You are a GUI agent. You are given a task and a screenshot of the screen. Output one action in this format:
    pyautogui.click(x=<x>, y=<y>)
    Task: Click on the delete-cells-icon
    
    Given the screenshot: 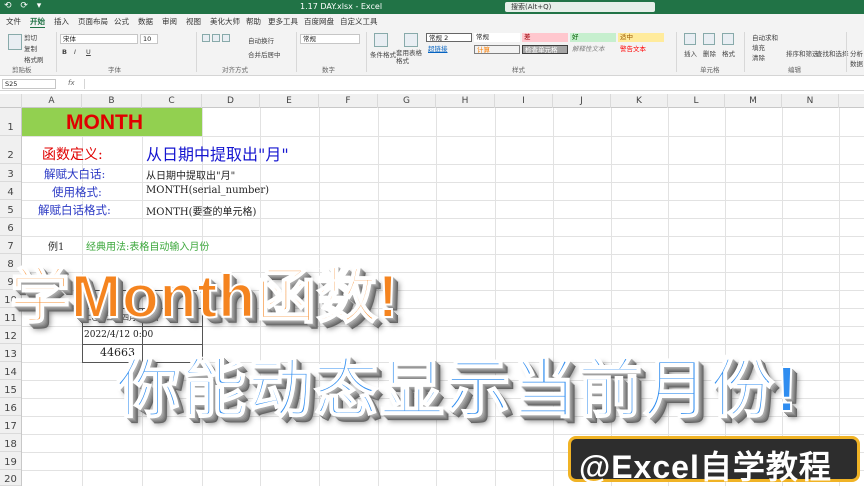 What is the action you would take?
    pyautogui.click(x=709, y=39)
    